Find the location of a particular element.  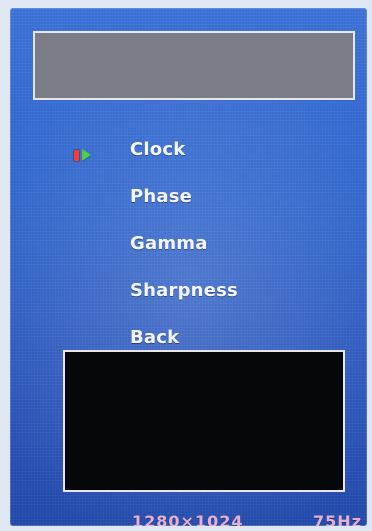

menu-item-gamma: Gamma is located at coordinates (169, 243).